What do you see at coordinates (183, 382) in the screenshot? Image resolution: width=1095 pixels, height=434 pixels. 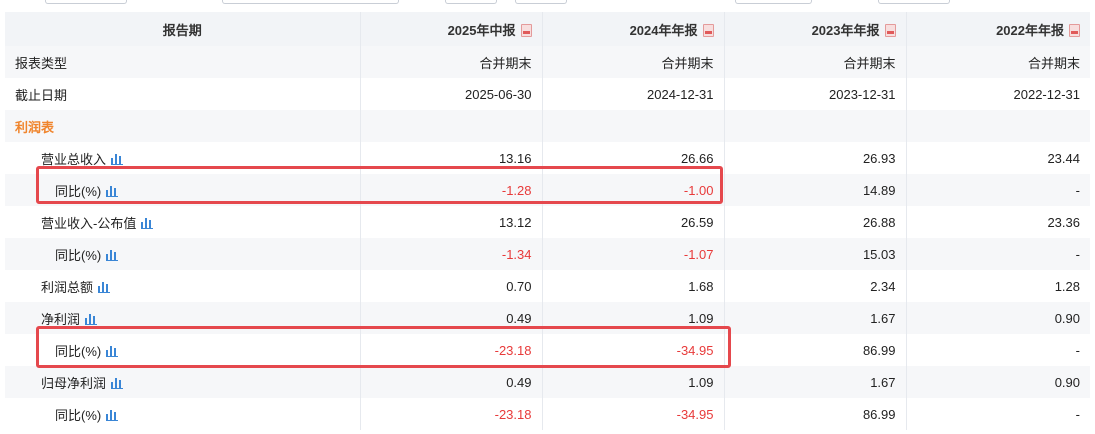 I see `row-label-cell: 归母净利润` at bounding box center [183, 382].